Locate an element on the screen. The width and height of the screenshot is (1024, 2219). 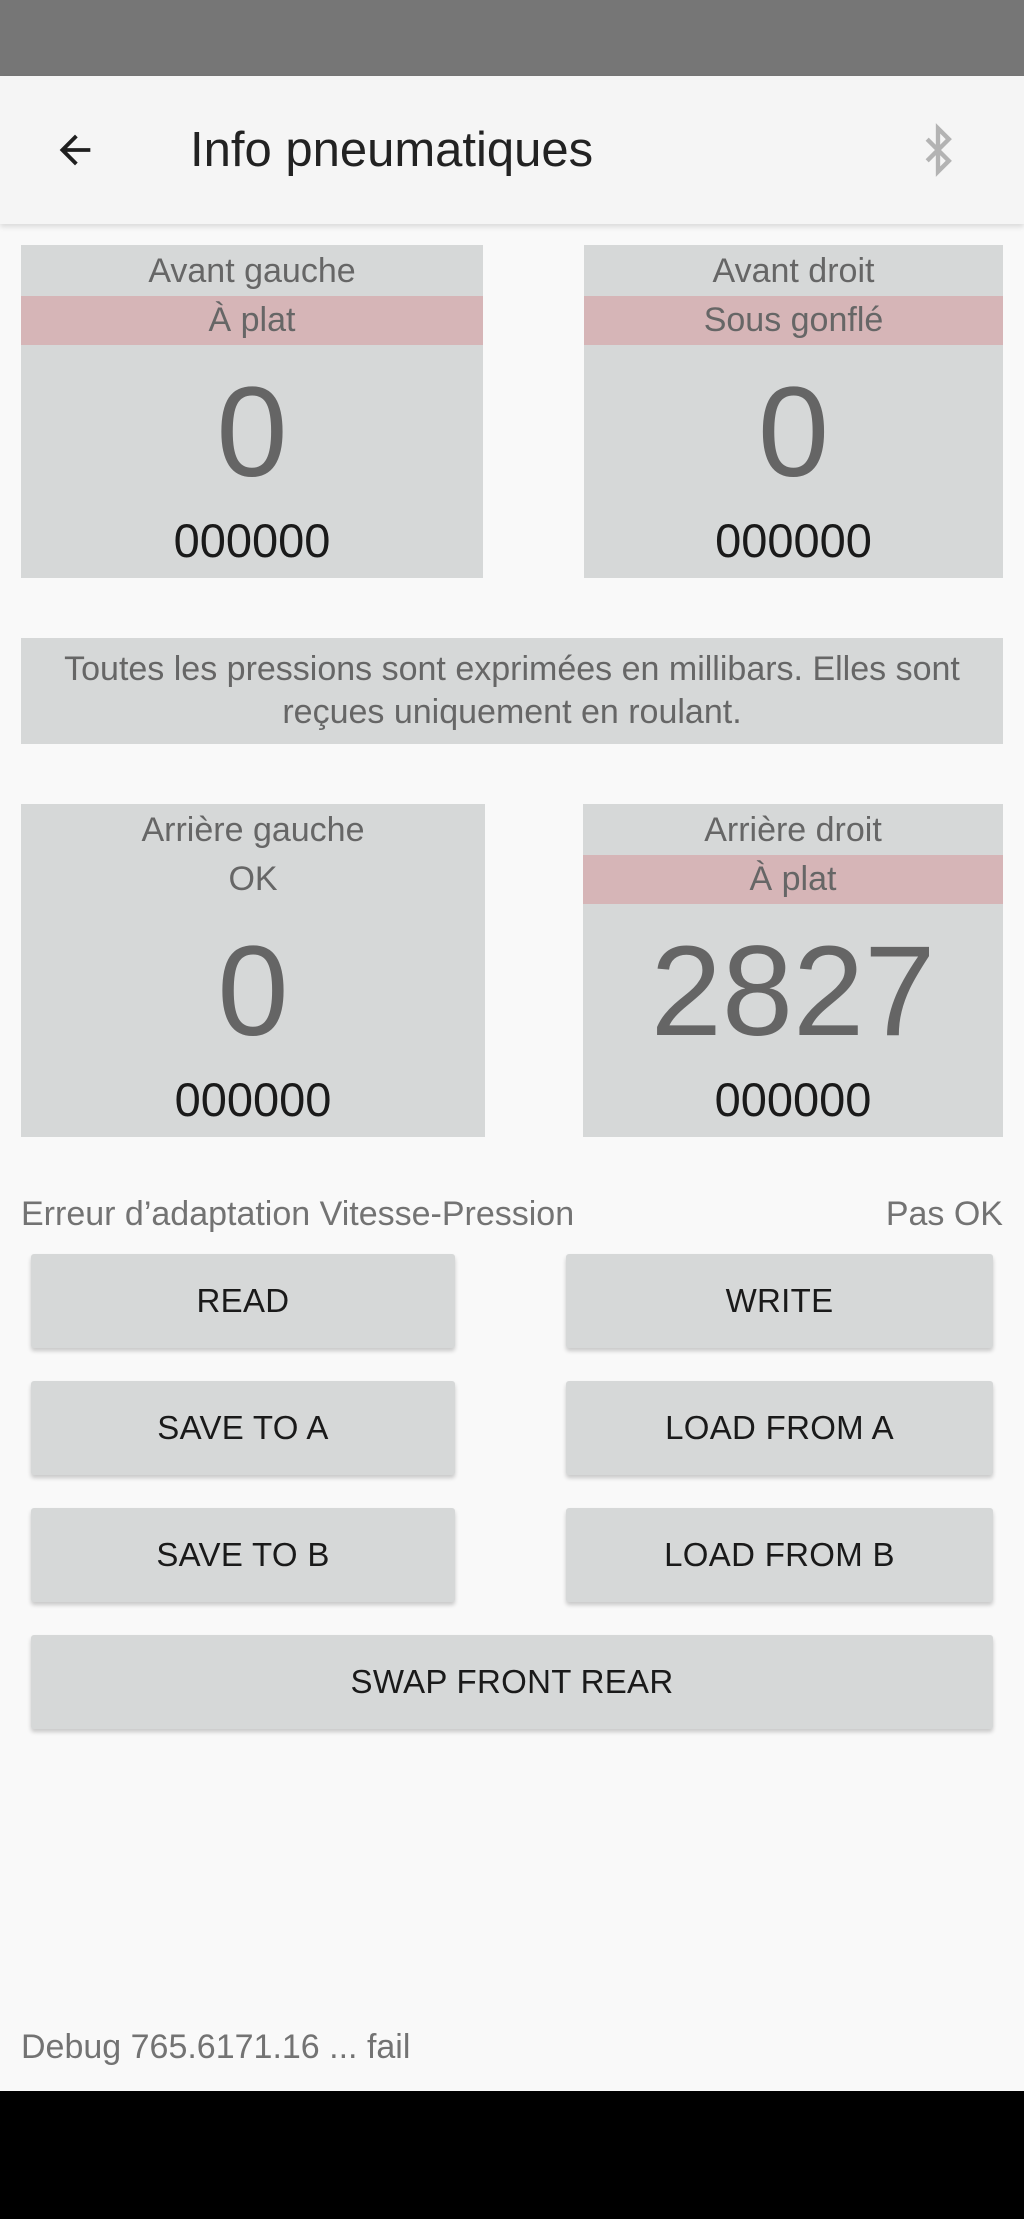
back-button is located at coordinates (75, 150).